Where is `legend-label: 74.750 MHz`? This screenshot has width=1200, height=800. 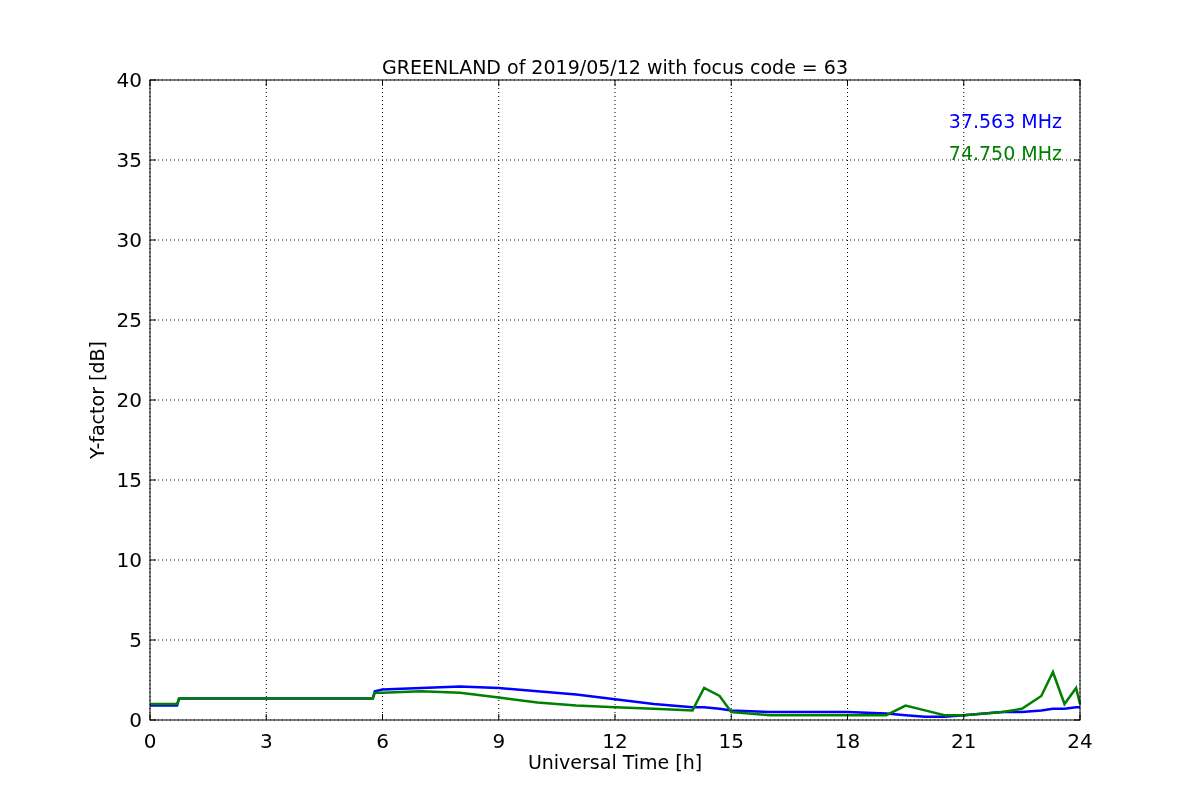
legend-label: 74.750 MHz is located at coordinates (1005, 153).